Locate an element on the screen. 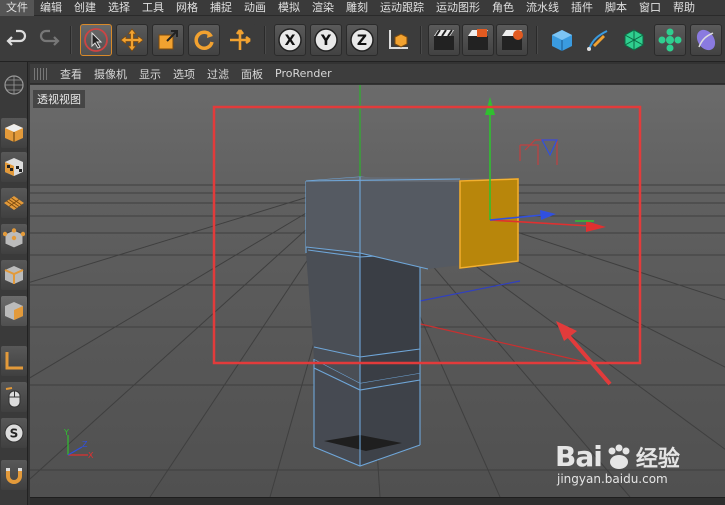 The image size is (725, 505). gizmo-x-arrow is located at coordinates (596, 226).